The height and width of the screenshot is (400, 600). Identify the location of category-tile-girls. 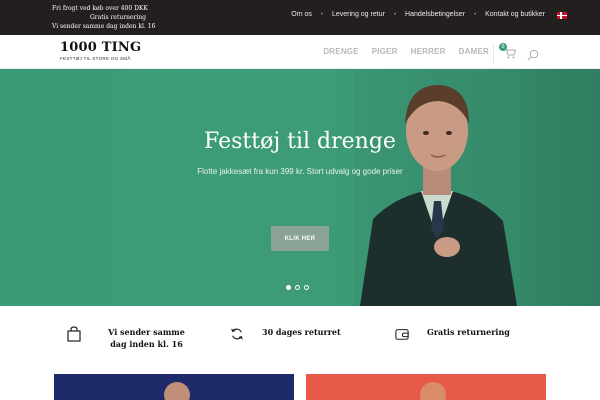
(426, 387).